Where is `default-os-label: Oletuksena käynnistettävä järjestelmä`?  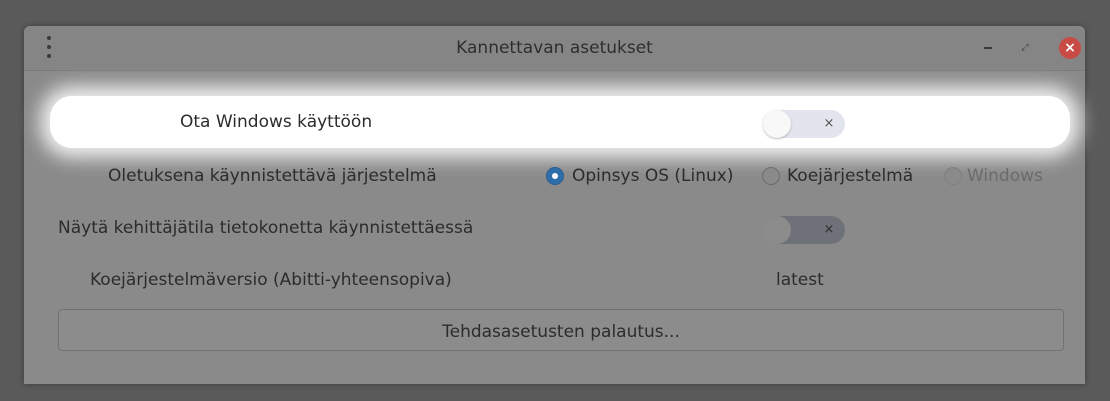 default-os-label: Oletuksena käynnistettävä järjestelmä is located at coordinates (272, 176).